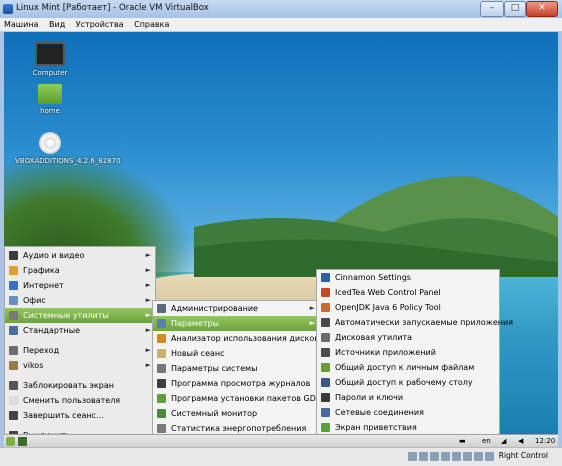 The width and height of the screenshot is (562, 466). Describe the element at coordinates (325, 307) in the screenshot. I see `java-icon` at that location.